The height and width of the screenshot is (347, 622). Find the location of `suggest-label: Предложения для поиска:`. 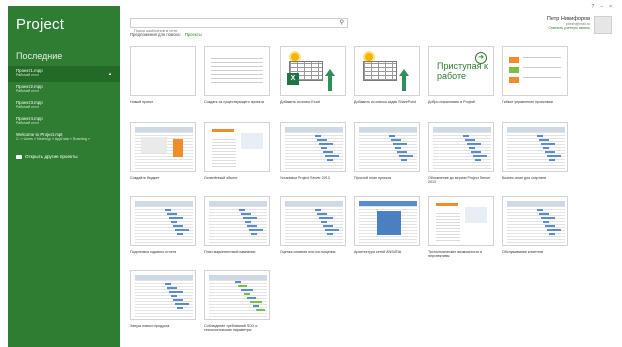

suggest-label: Предложения для поиска: is located at coordinates (155, 34).